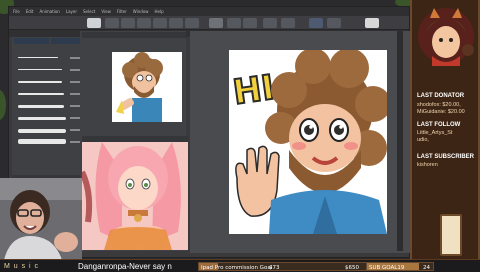 The image size is (480, 272). I want to click on last-follow-value: Little_Artys_St udio,, so click(435, 136).